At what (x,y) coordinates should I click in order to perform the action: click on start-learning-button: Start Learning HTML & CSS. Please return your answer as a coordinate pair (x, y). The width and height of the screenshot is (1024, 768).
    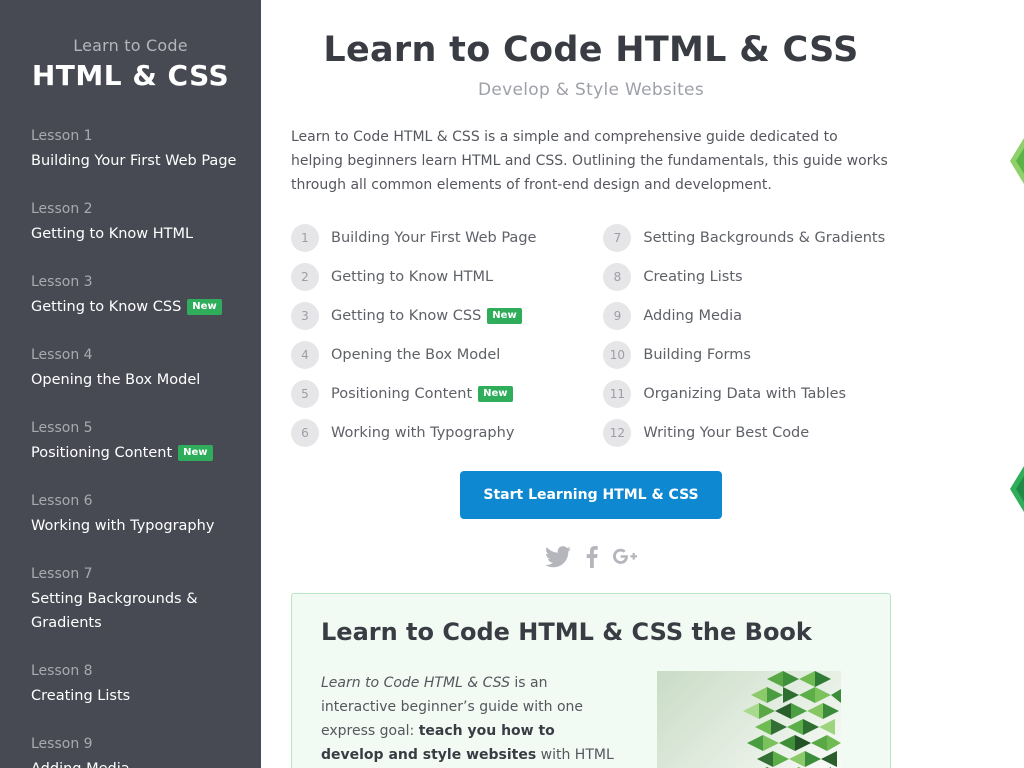
    Looking at the image, I should click on (591, 495).